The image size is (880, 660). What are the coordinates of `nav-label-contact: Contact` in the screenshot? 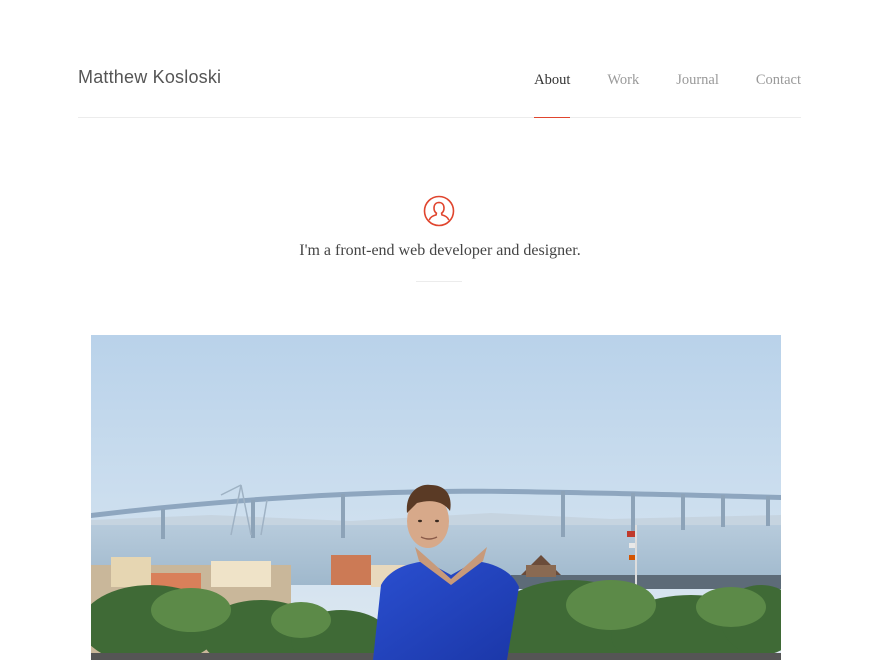 It's located at (778, 80).